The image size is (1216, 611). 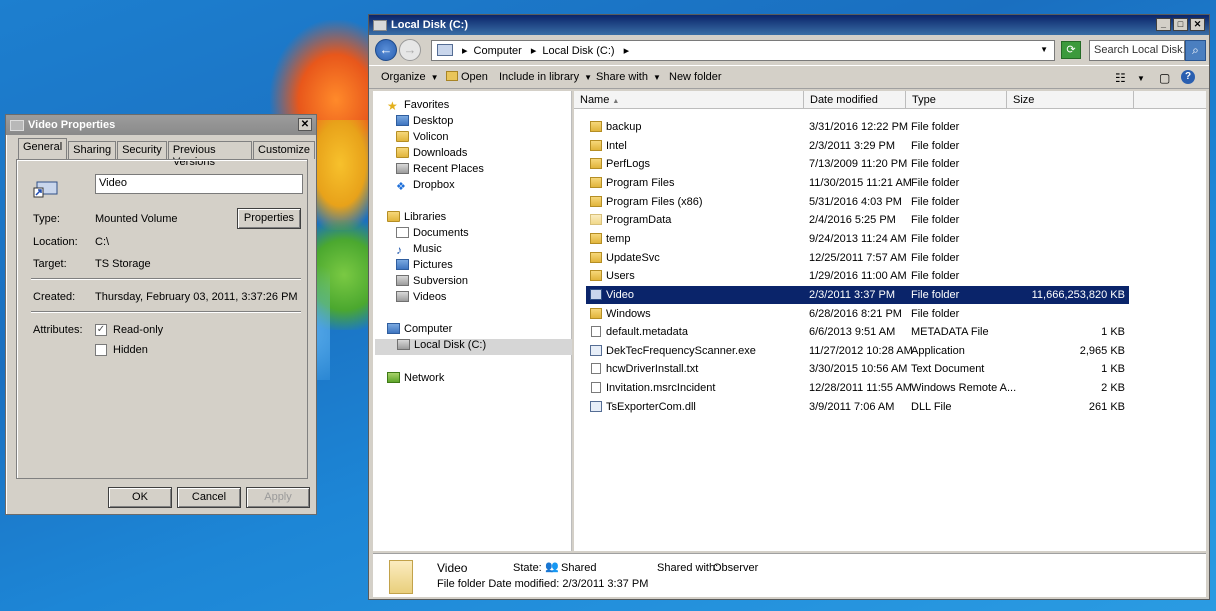 I want to click on explorer-titlebar: Local Disk (C:) _ □ ✕, so click(x=789, y=25).